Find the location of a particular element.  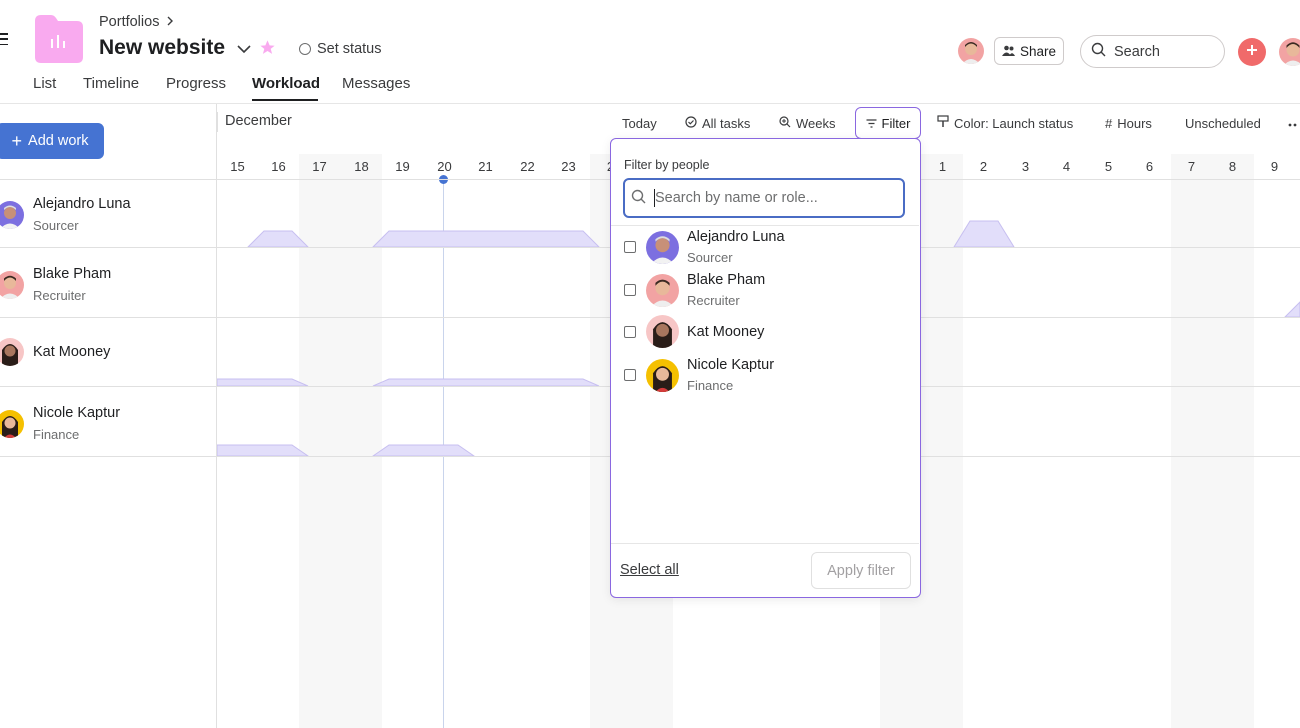

filter-option: Nicole Kaptur Finance is located at coordinates (699, 375).